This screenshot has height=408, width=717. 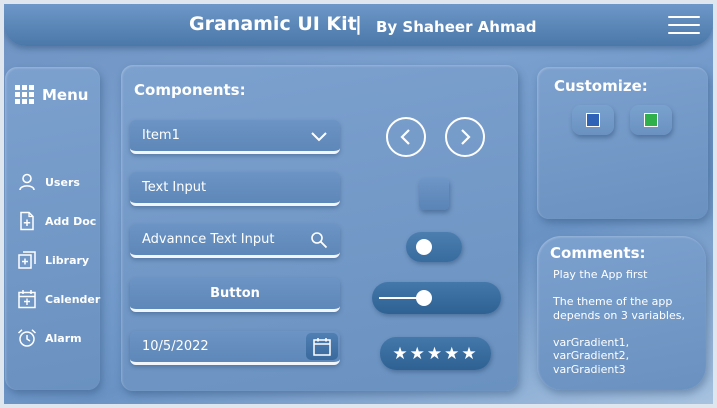 What do you see at coordinates (27, 182) in the screenshot?
I see `user-icon` at bounding box center [27, 182].